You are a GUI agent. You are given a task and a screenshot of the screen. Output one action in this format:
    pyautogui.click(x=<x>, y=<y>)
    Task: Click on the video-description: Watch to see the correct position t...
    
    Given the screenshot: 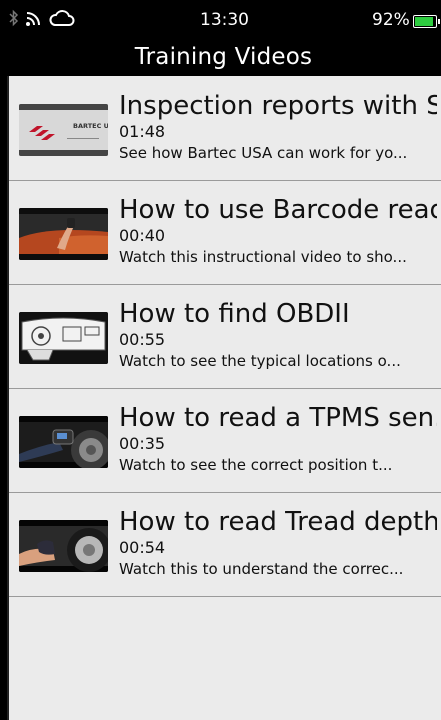 What is the action you would take?
    pyautogui.click(x=256, y=465)
    